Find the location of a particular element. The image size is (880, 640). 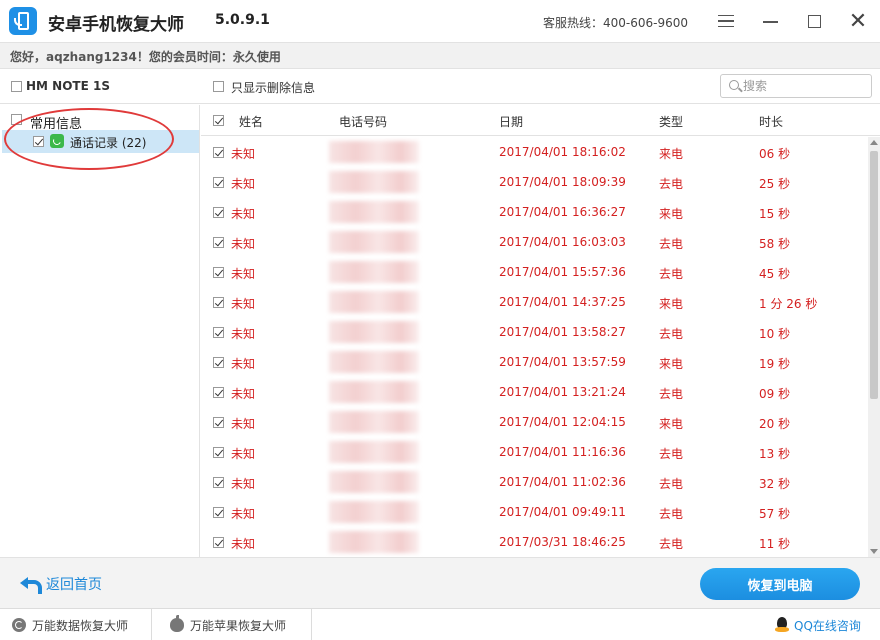

table-row: 未知 2017/04/01 11:02:36 去电 32 秒 is located at coordinates (534, 482).